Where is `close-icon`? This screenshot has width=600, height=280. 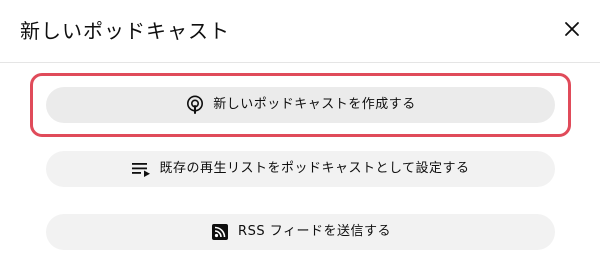 close-icon is located at coordinates (572, 31).